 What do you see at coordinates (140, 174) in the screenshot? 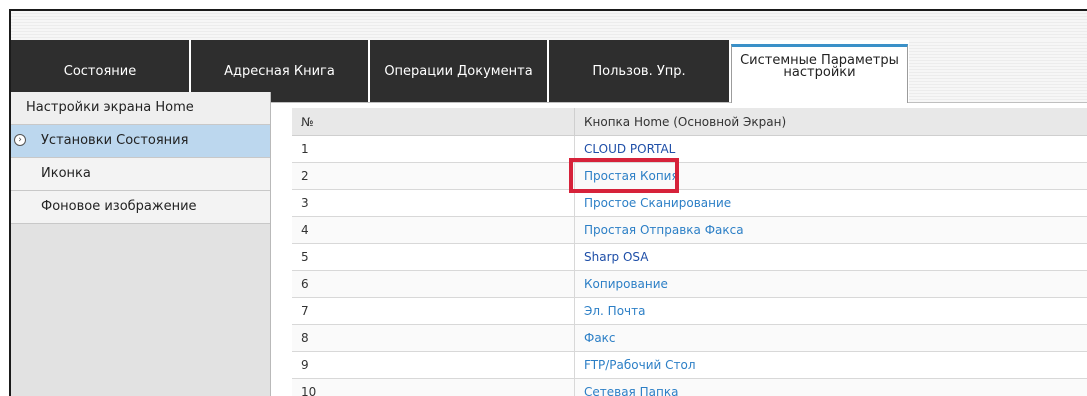
I see `sidebar-item-icon: Иконка` at bounding box center [140, 174].